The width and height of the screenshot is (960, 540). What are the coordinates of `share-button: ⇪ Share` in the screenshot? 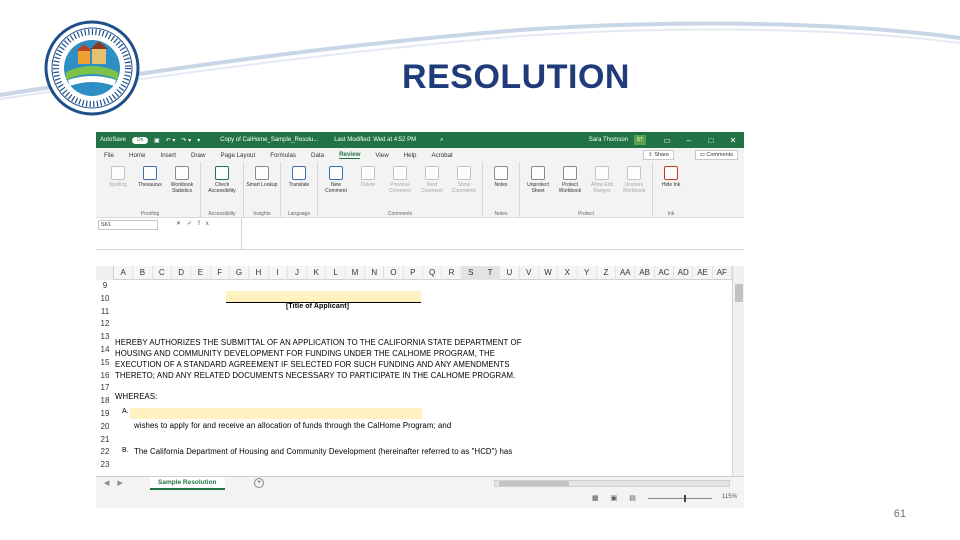 It's located at (658, 155).